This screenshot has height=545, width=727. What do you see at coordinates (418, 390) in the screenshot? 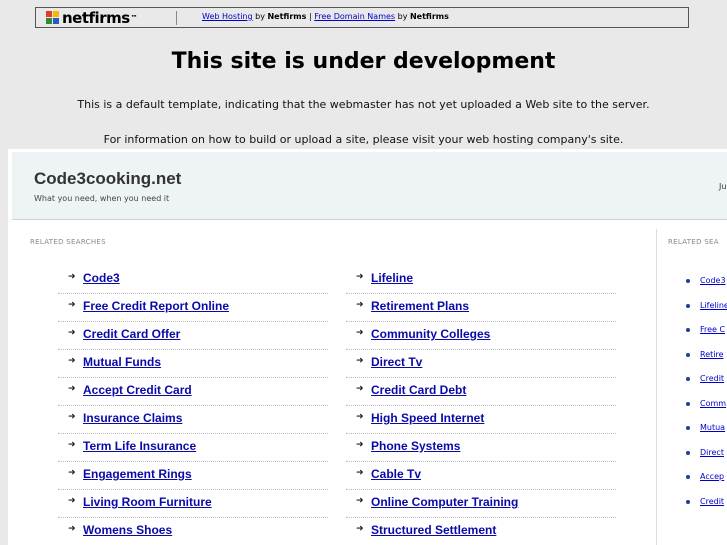
I see `related-search-link: Credit Card Debt` at bounding box center [418, 390].